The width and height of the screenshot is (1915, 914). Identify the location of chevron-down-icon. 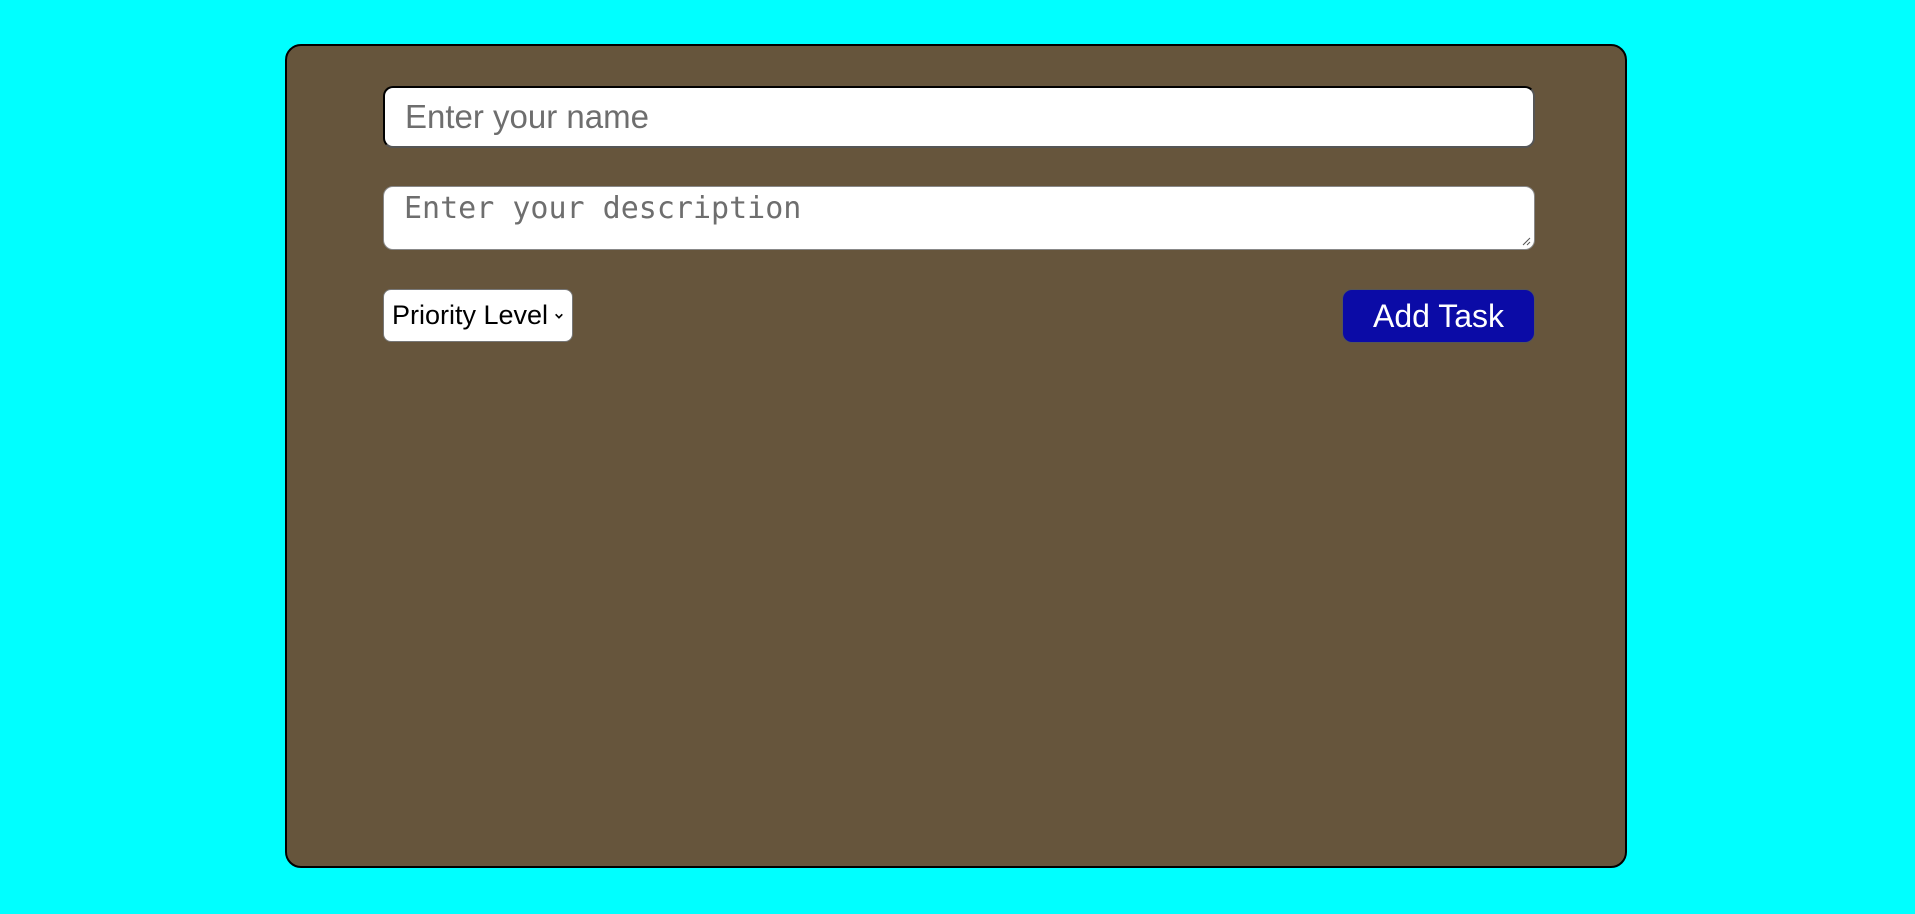
(559, 316).